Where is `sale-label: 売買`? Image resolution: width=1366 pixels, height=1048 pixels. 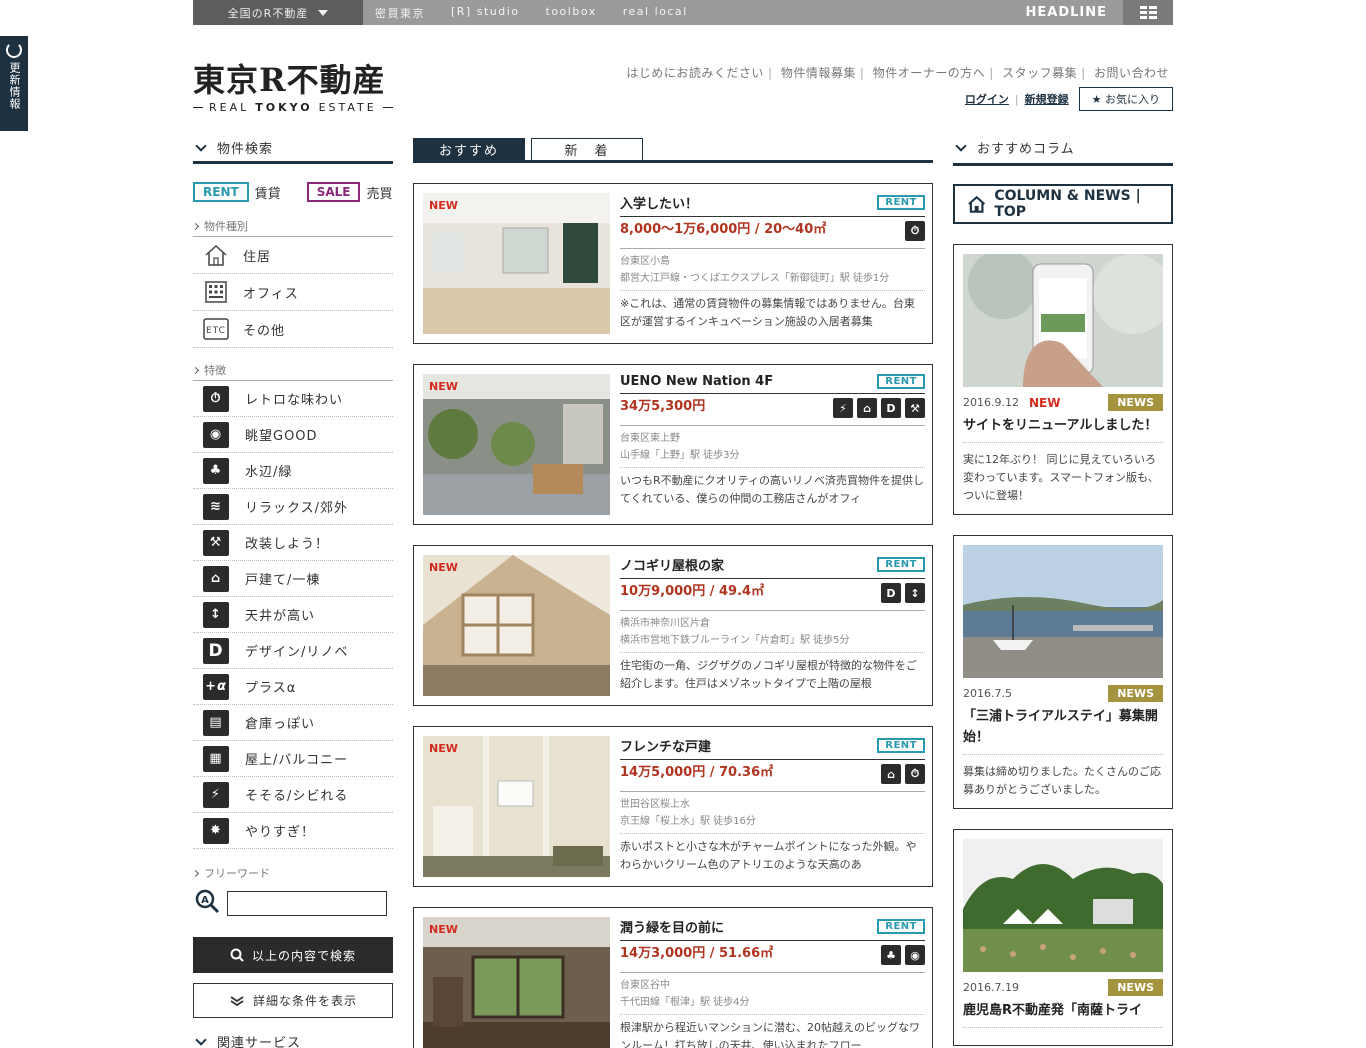 sale-label: 売買 is located at coordinates (379, 194).